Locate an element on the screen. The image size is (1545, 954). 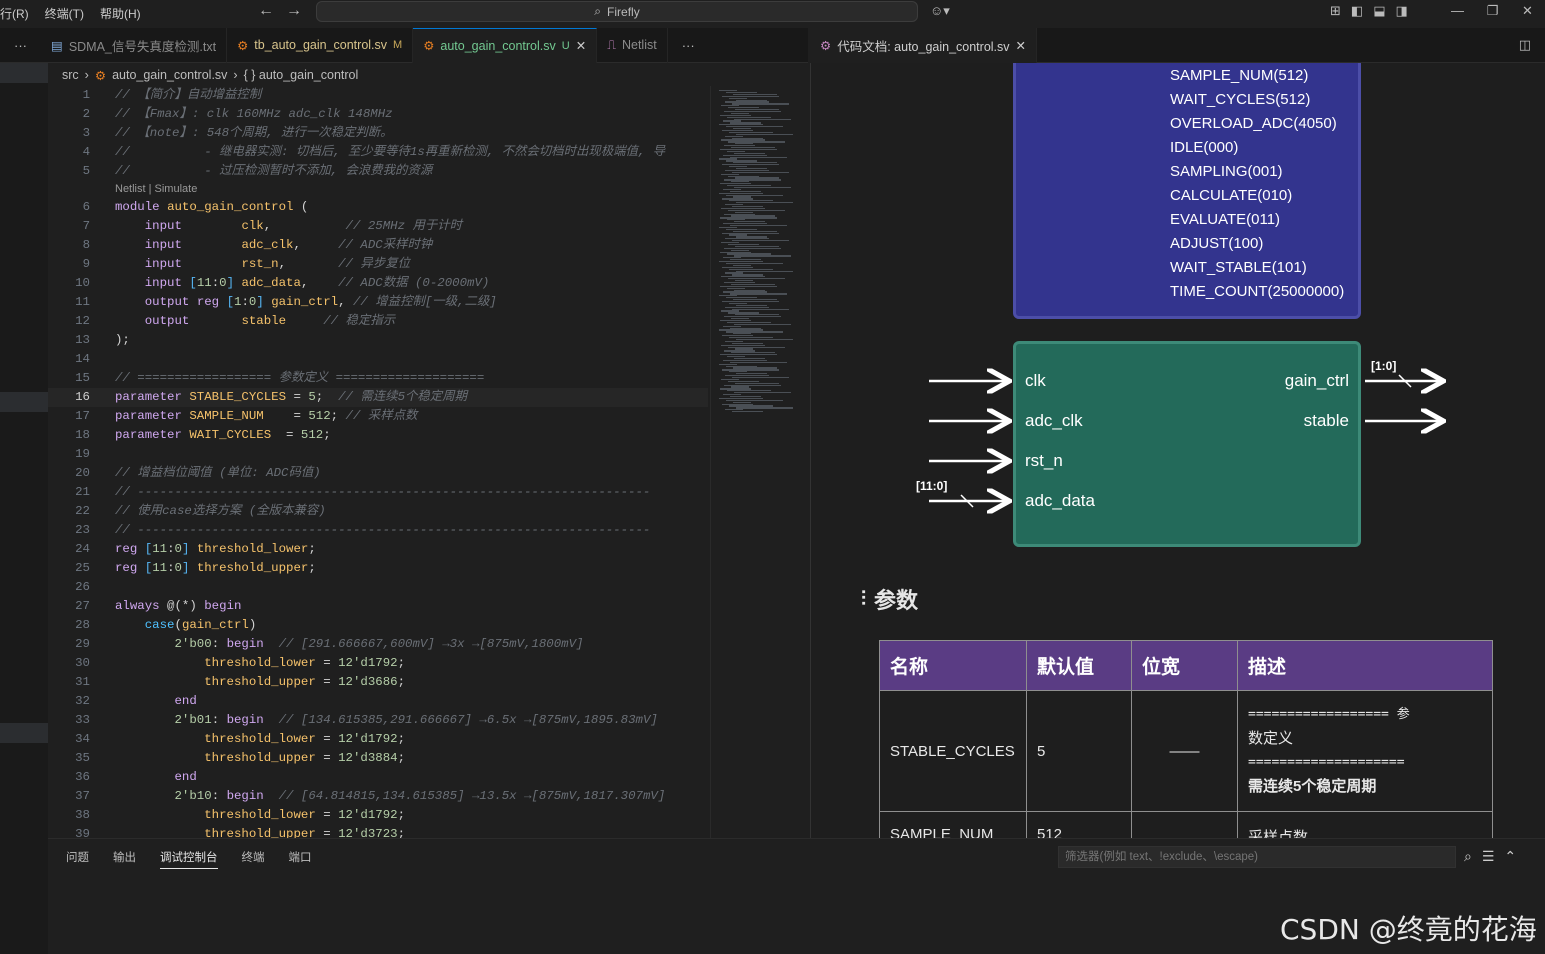
toggle-secondary-sidebar-icon: ◨ is located at coordinates (1402, 11).